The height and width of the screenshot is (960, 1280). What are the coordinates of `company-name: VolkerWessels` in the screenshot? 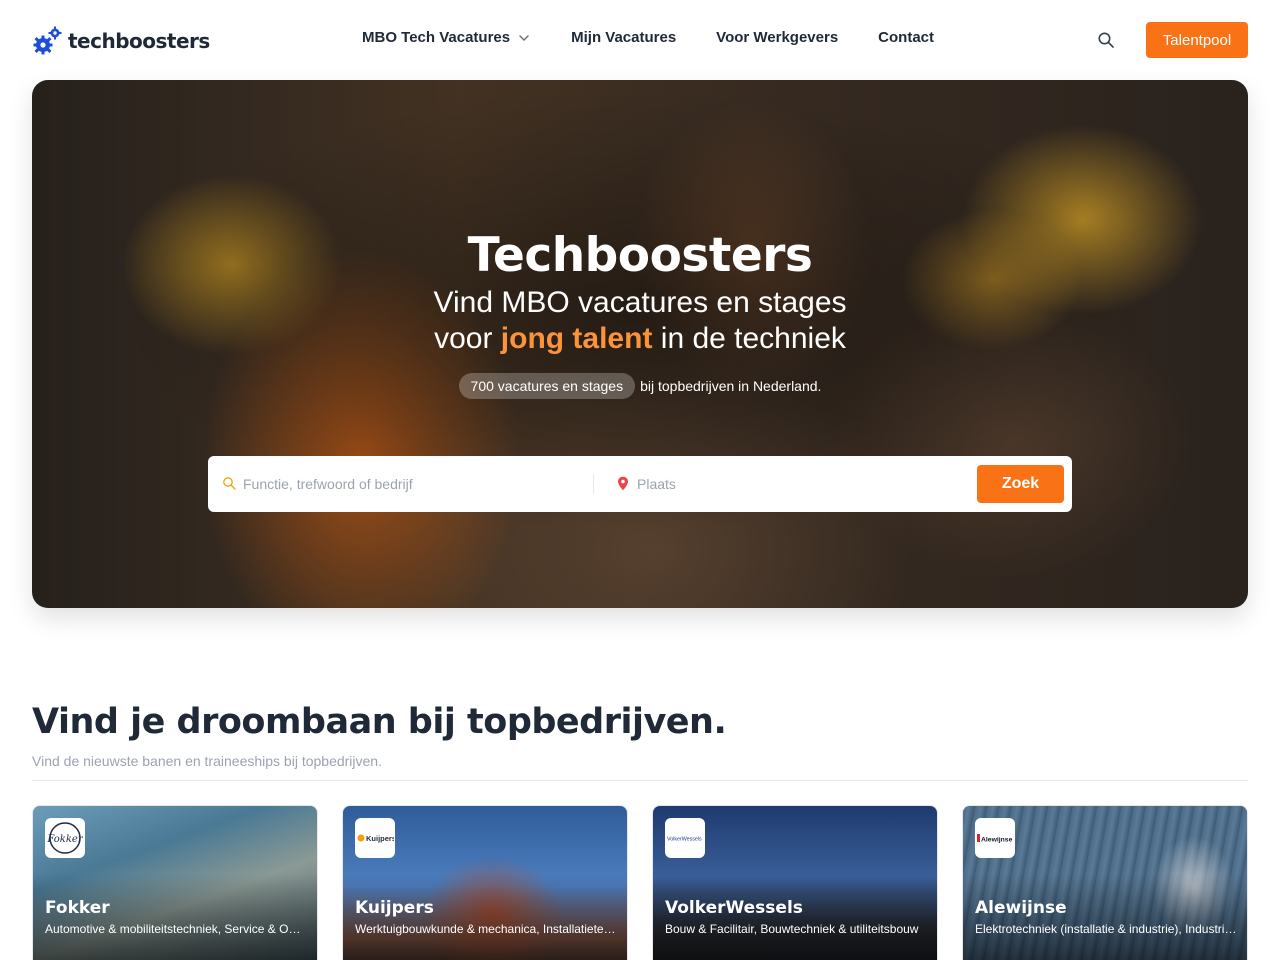 It's located at (734, 908).